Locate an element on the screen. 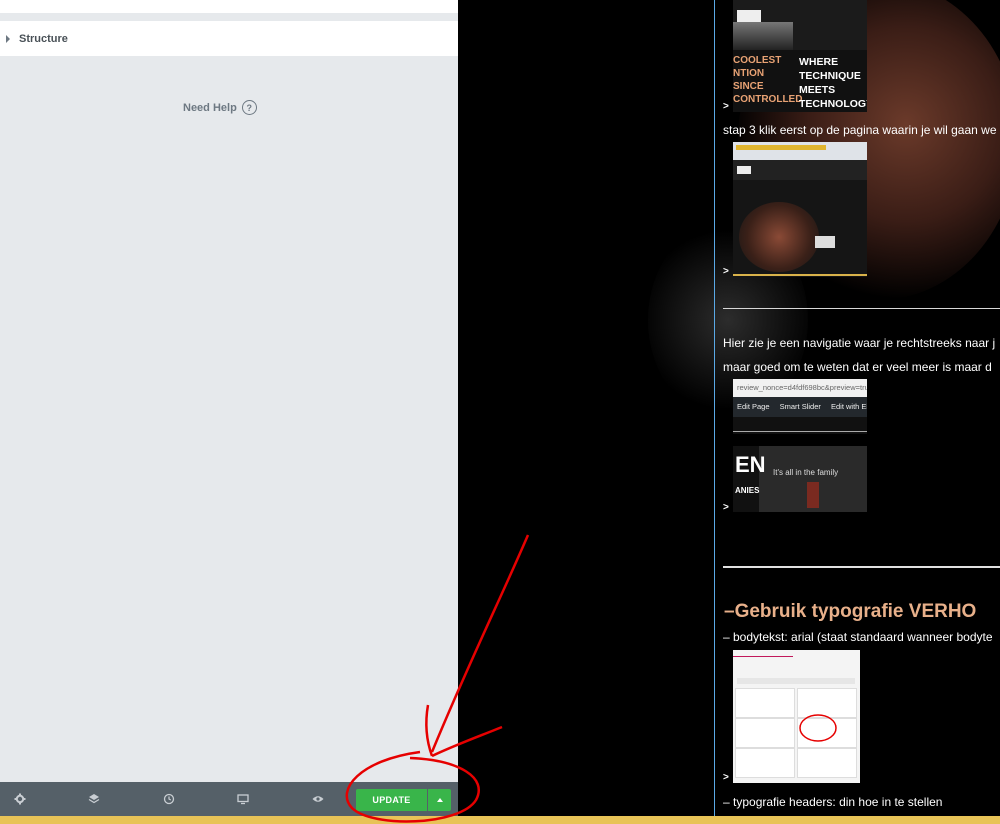  thumb-menu-item: Edit Page is located at coordinates (753, 406).